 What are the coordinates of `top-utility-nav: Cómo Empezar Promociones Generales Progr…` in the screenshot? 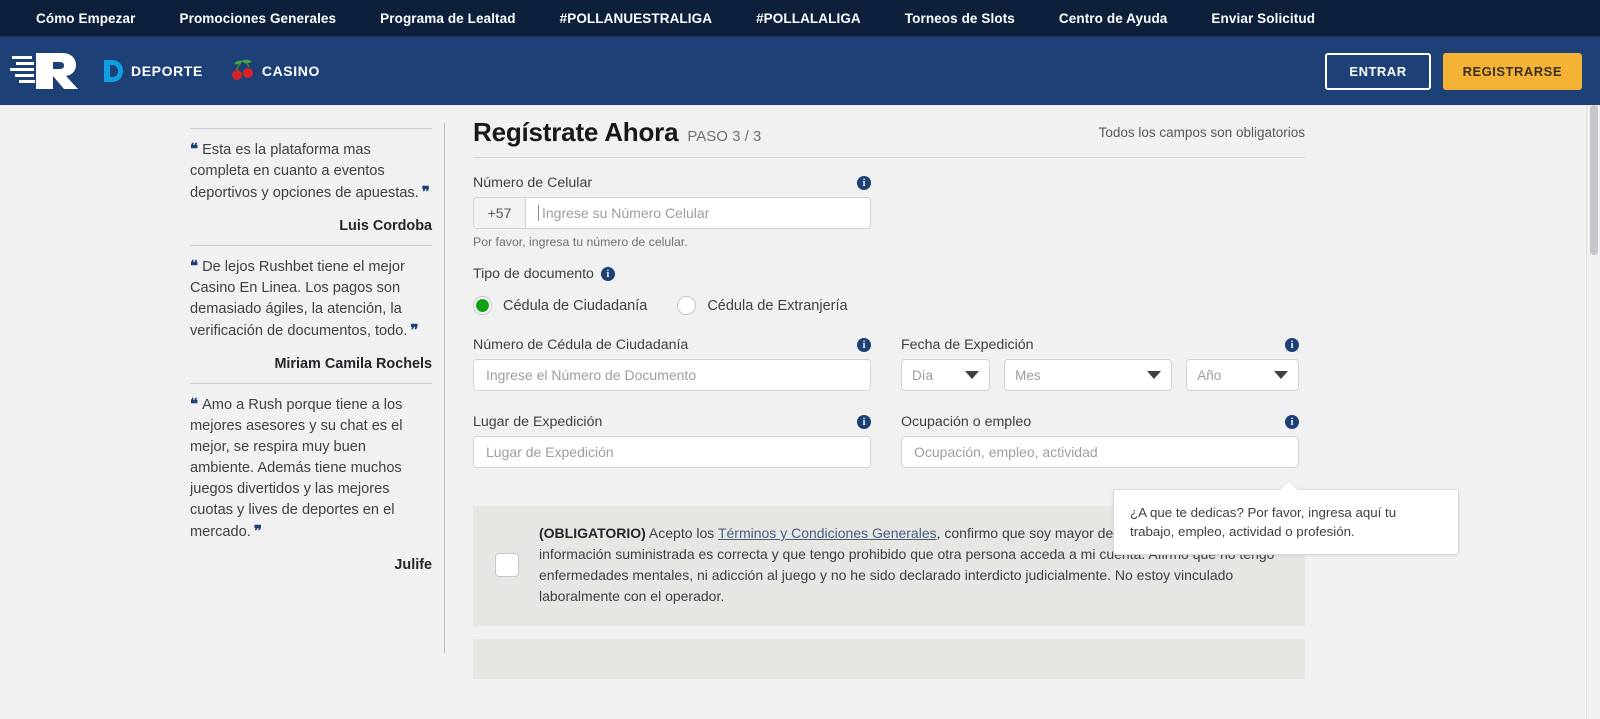 It's located at (800, 18).